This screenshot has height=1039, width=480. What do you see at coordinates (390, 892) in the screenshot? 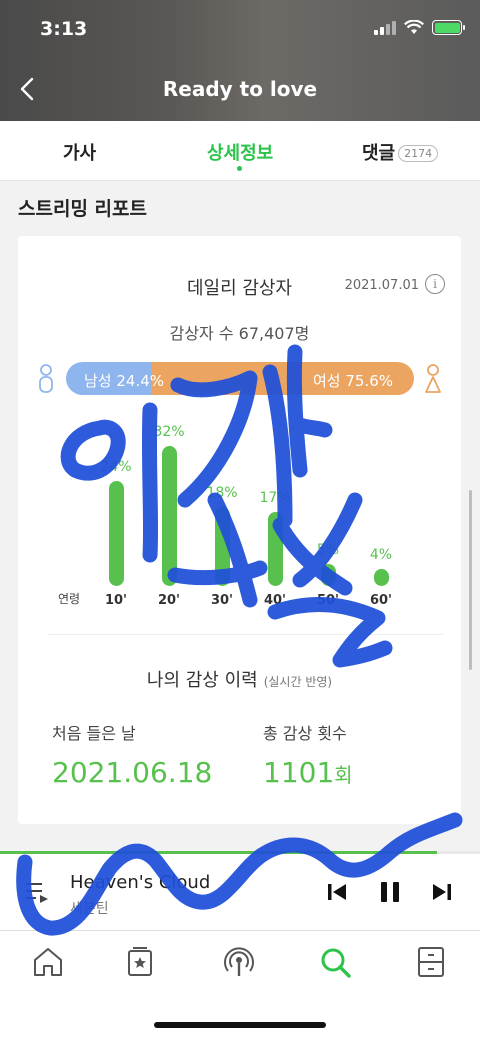
I see `pause-icon` at bounding box center [390, 892].